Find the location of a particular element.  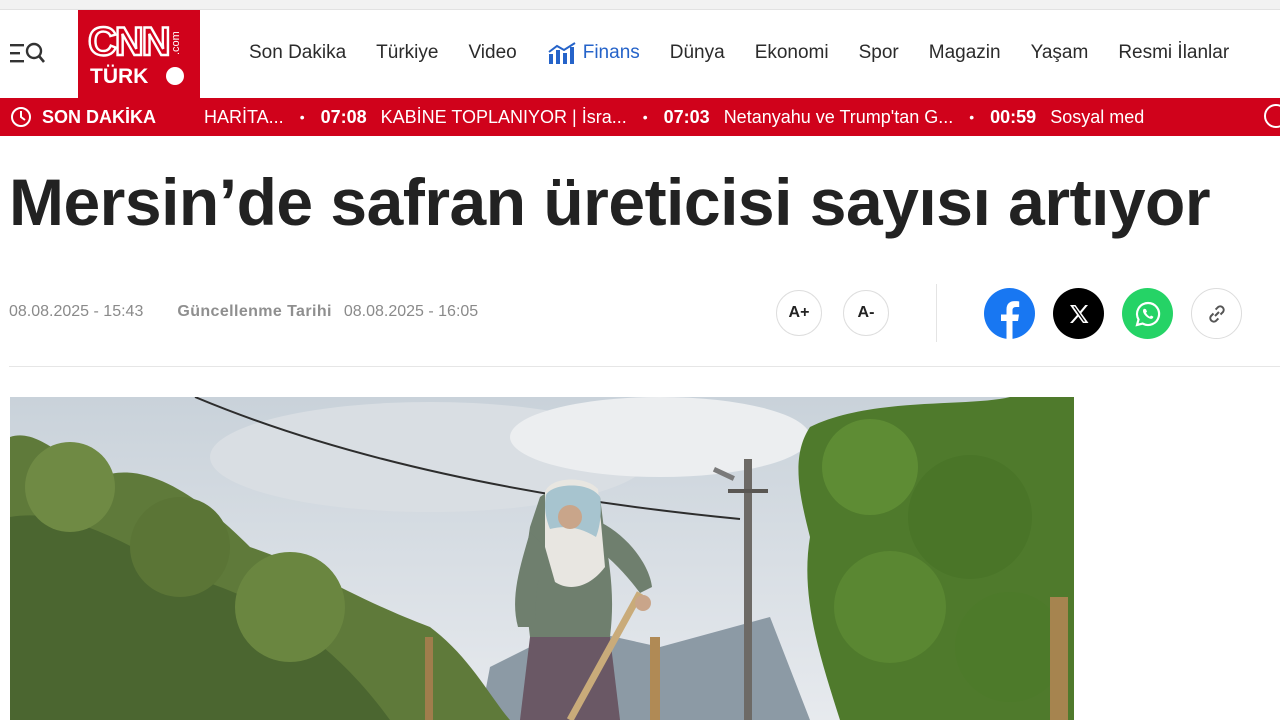

copy-link-button is located at coordinates (1216, 313).